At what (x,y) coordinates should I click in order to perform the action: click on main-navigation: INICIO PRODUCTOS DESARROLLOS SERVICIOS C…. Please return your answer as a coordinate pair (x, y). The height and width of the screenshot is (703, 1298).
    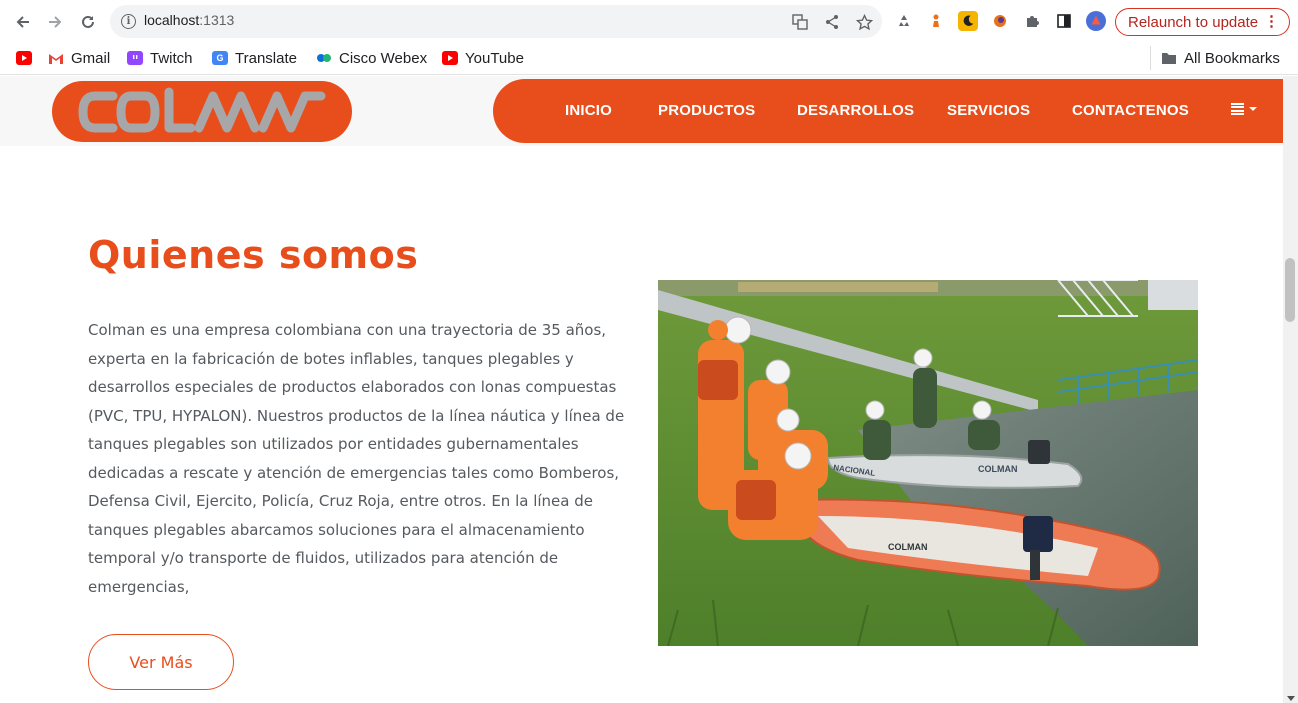
    Looking at the image, I should click on (888, 111).